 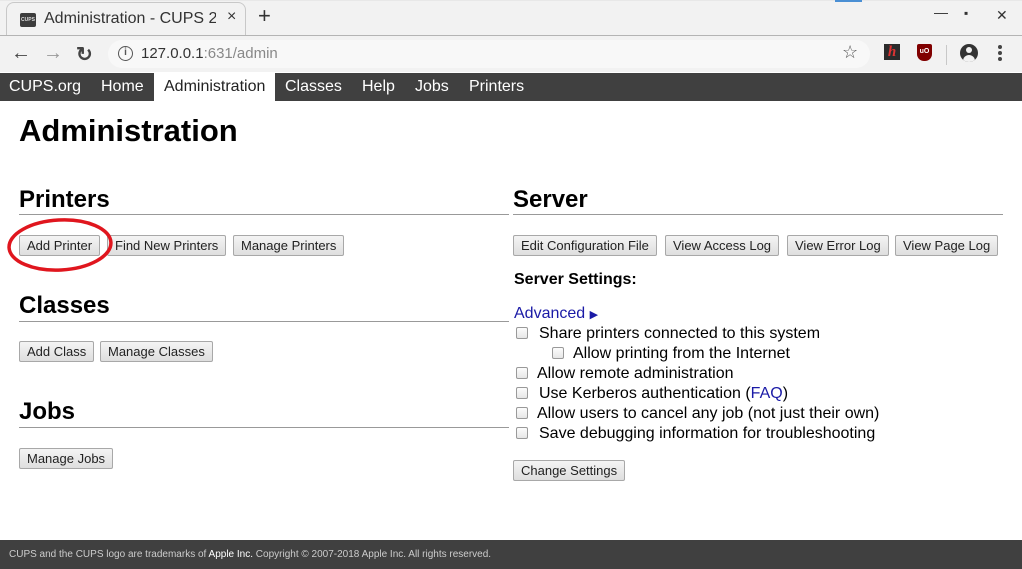 What do you see at coordinates (64, 199) in the screenshot?
I see `printers-heading: Printers` at bounding box center [64, 199].